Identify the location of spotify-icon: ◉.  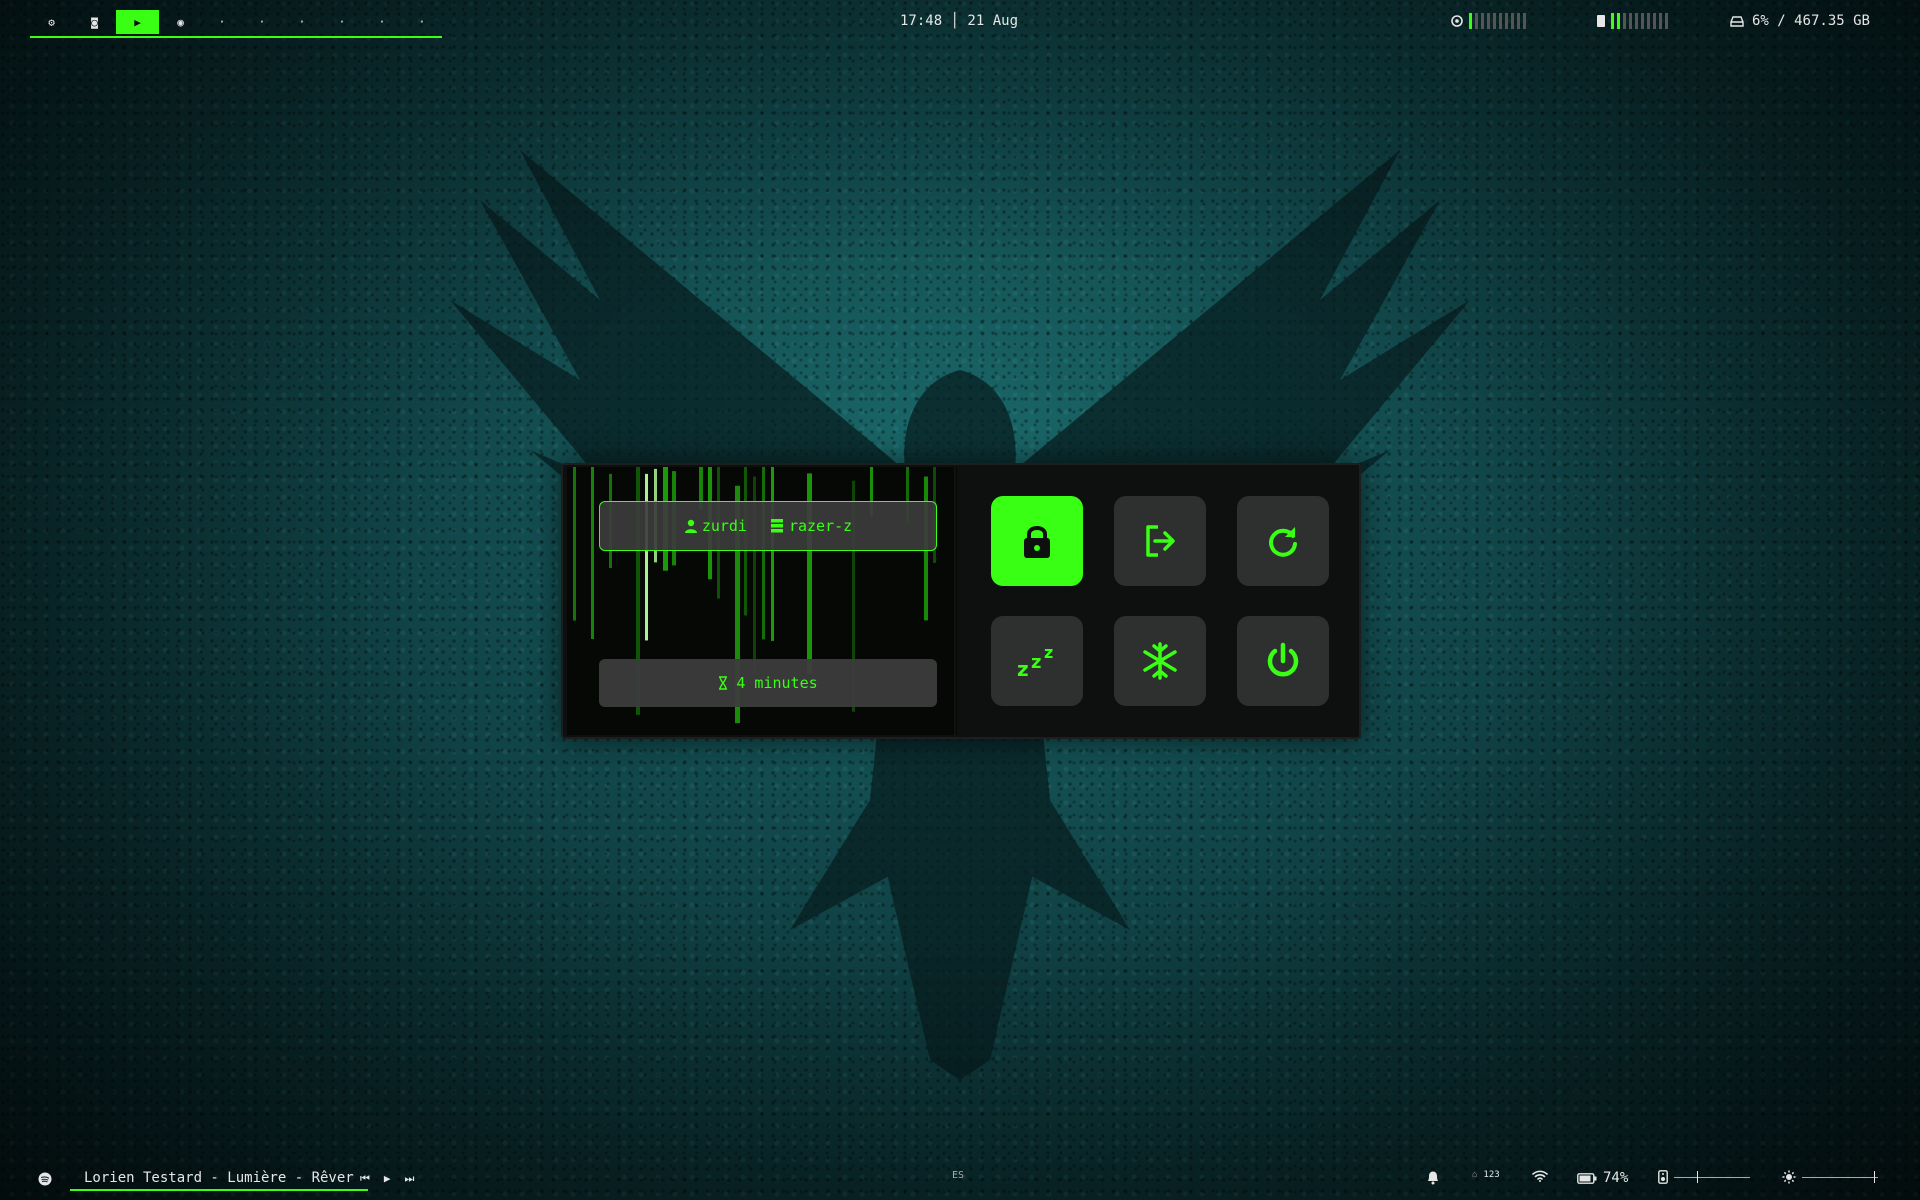
(180, 22).